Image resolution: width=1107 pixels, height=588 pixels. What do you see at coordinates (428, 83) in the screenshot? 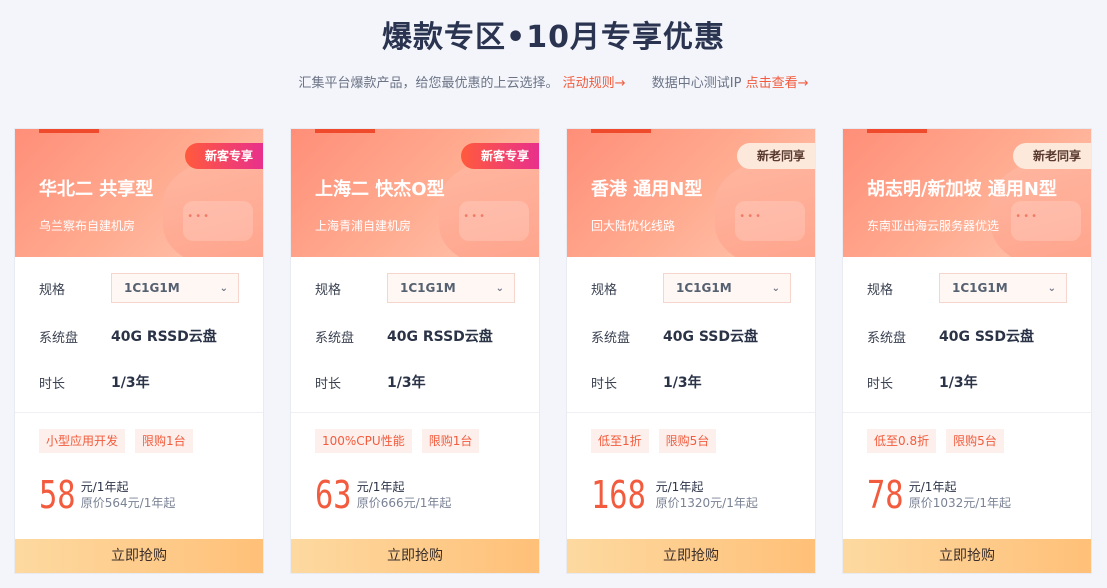
I see `subtitle-text: 汇集平台爆款产品，给您最优惠的上云选择。` at bounding box center [428, 83].